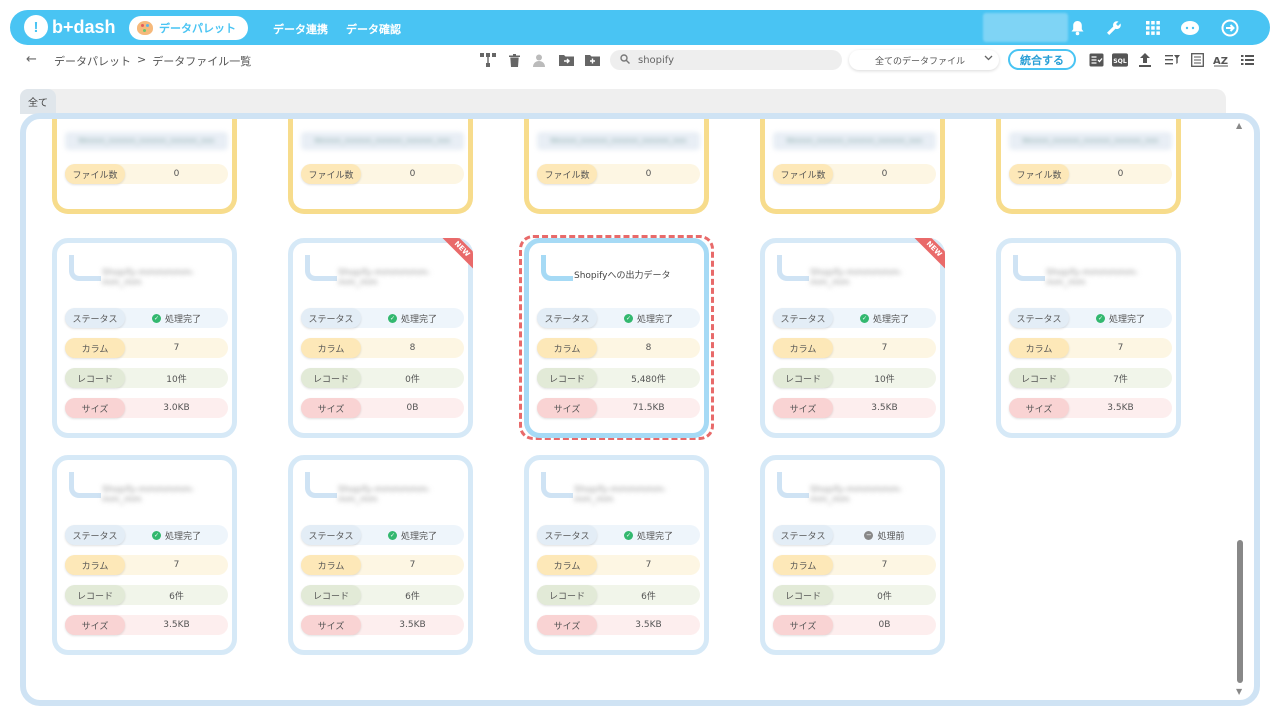 This screenshot has height=720, width=1280. What do you see at coordinates (514, 60) in the screenshot?
I see `trash-icon` at bounding box center [514, 60].